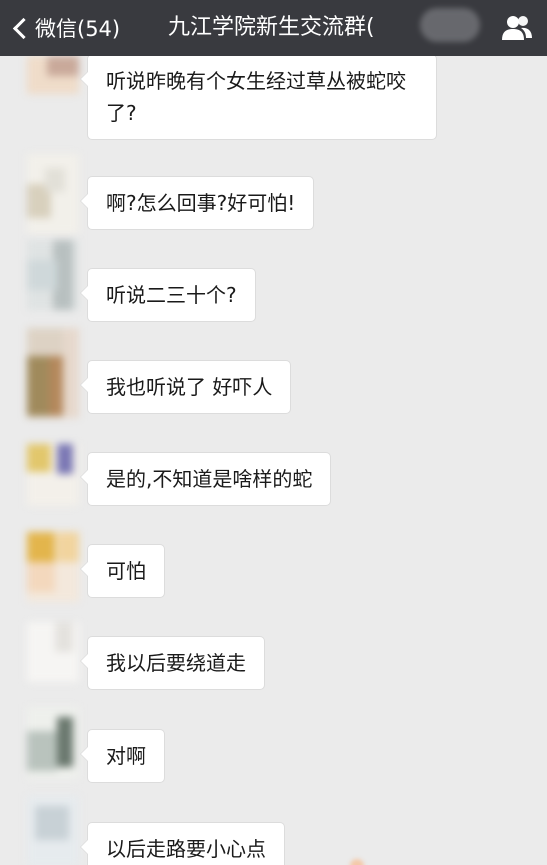  I want to click on message-bubble: 对啊, so click(122, 756).